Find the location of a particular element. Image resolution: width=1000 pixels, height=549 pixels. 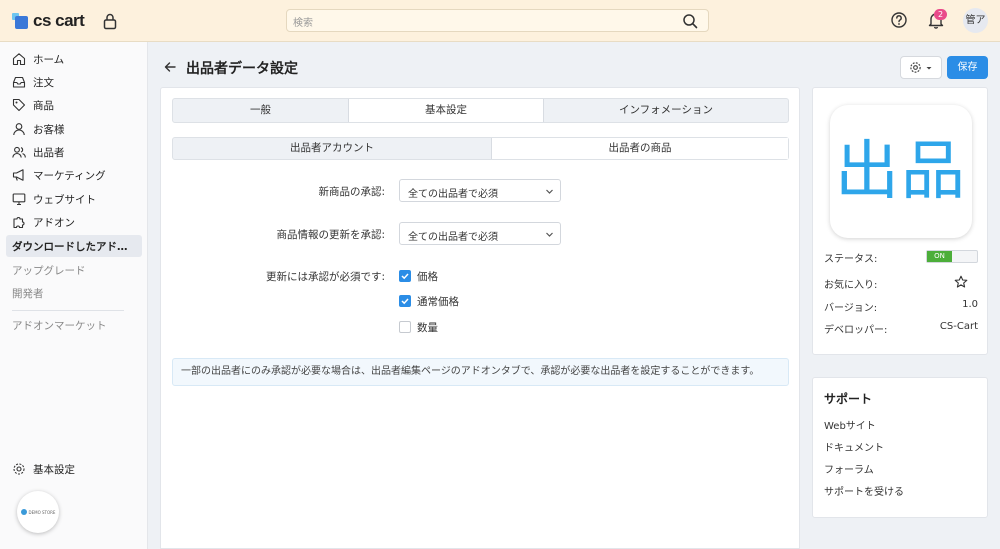

update-approval-select: 全ての出品者で必須 is located at coordinates (480, 233).